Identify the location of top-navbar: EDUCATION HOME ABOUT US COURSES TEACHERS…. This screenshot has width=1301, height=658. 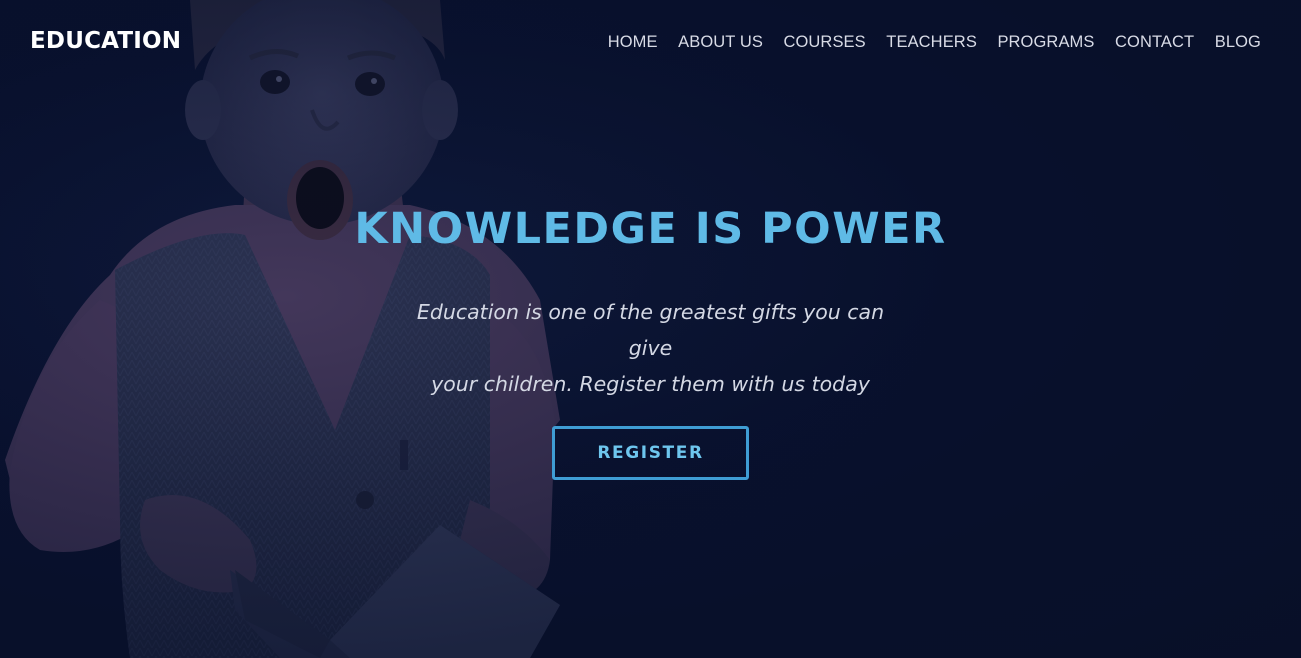
(650, 42).